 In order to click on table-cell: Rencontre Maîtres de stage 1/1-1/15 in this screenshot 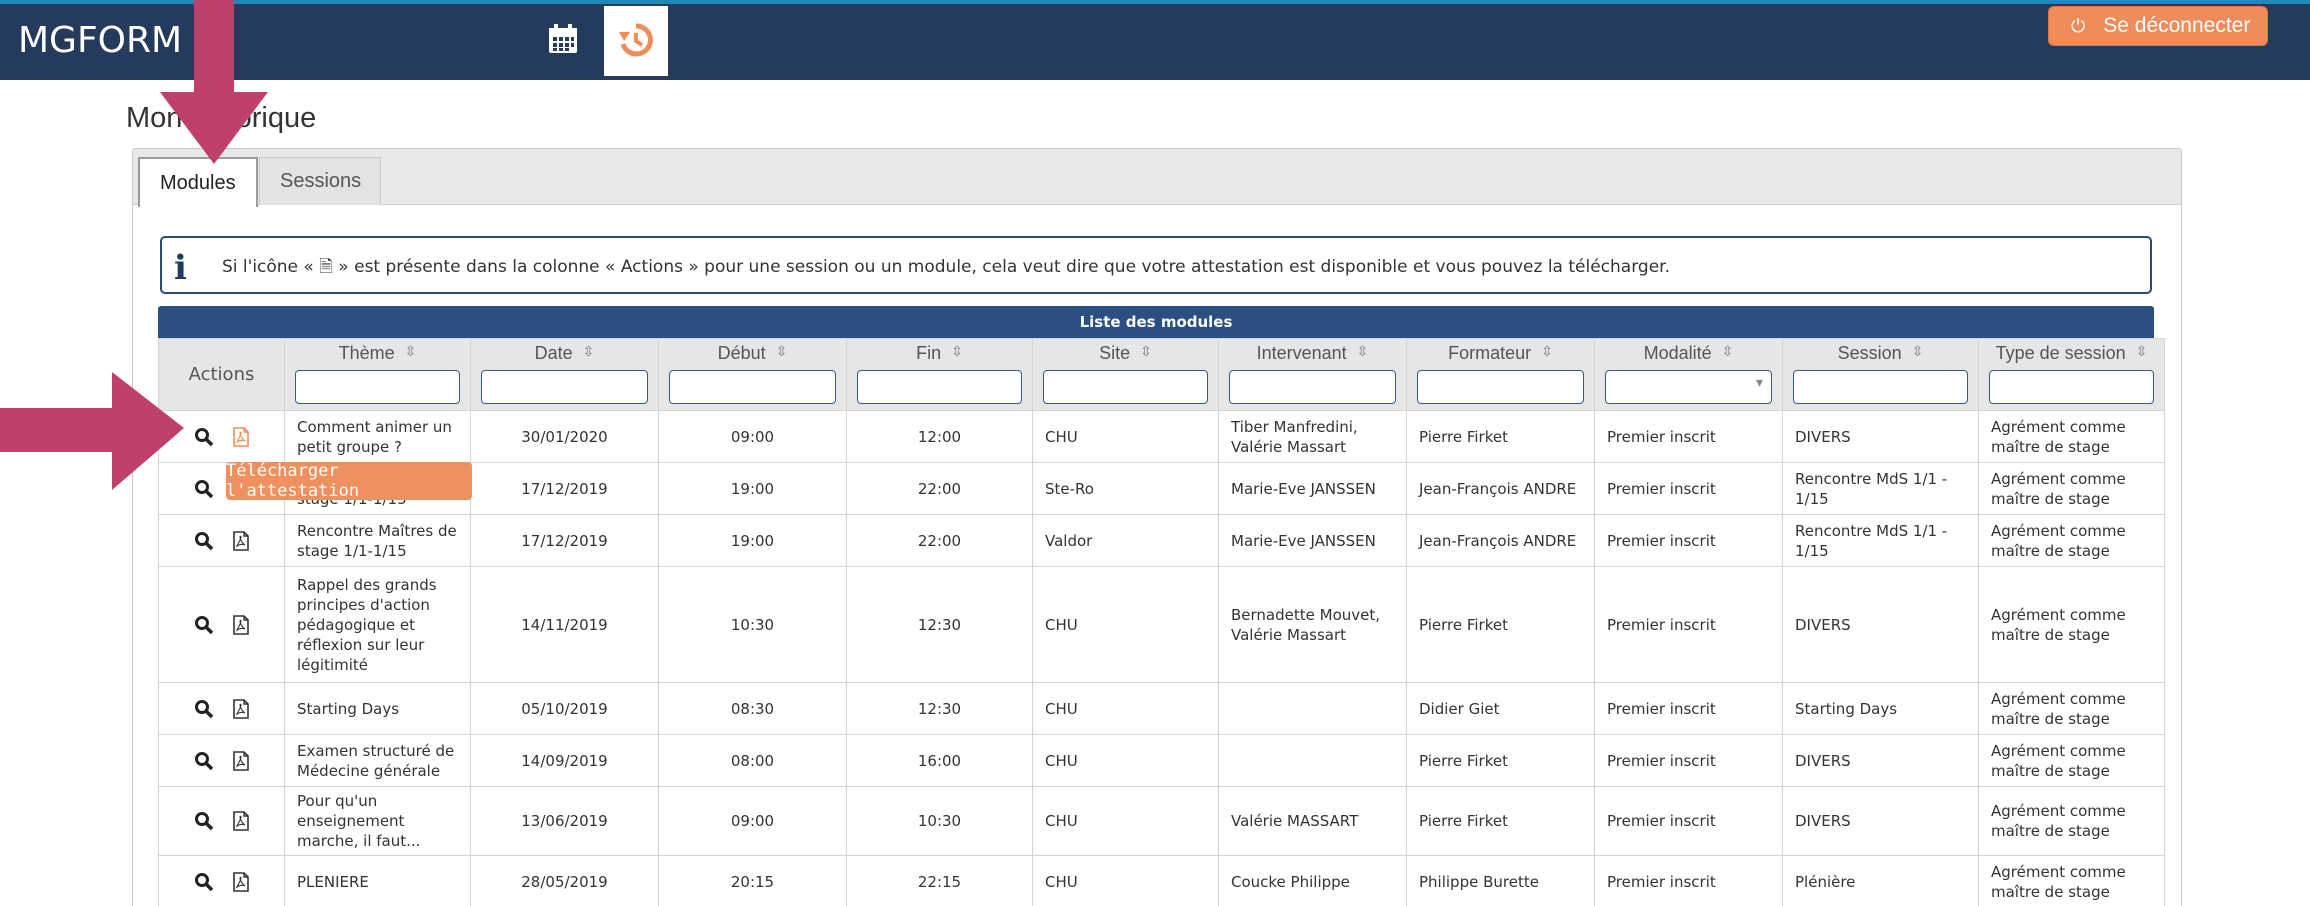, I will do `click(377, 540)`.